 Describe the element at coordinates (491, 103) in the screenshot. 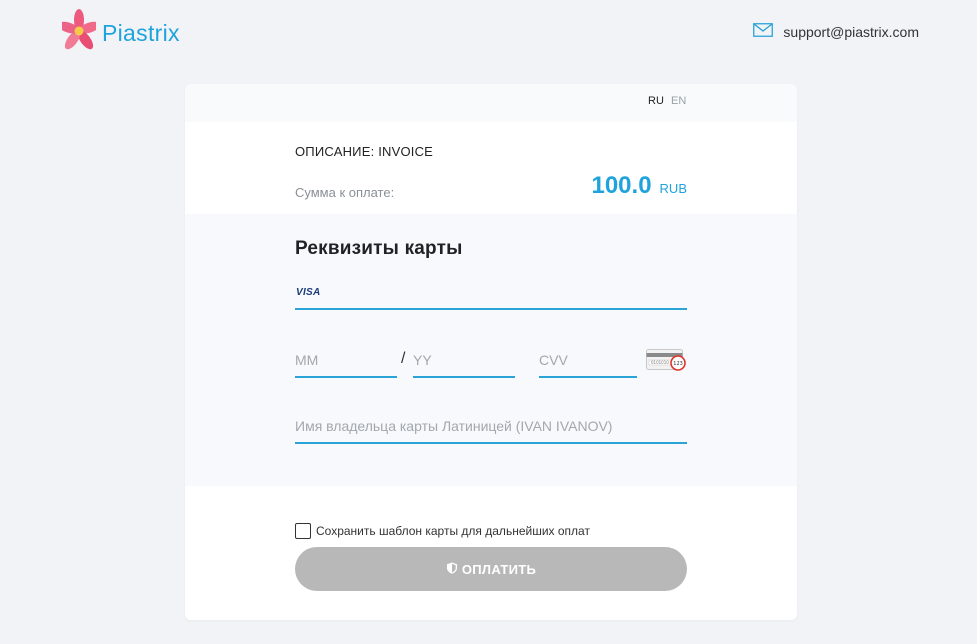

I see `language-bar: RU EN` at that location.